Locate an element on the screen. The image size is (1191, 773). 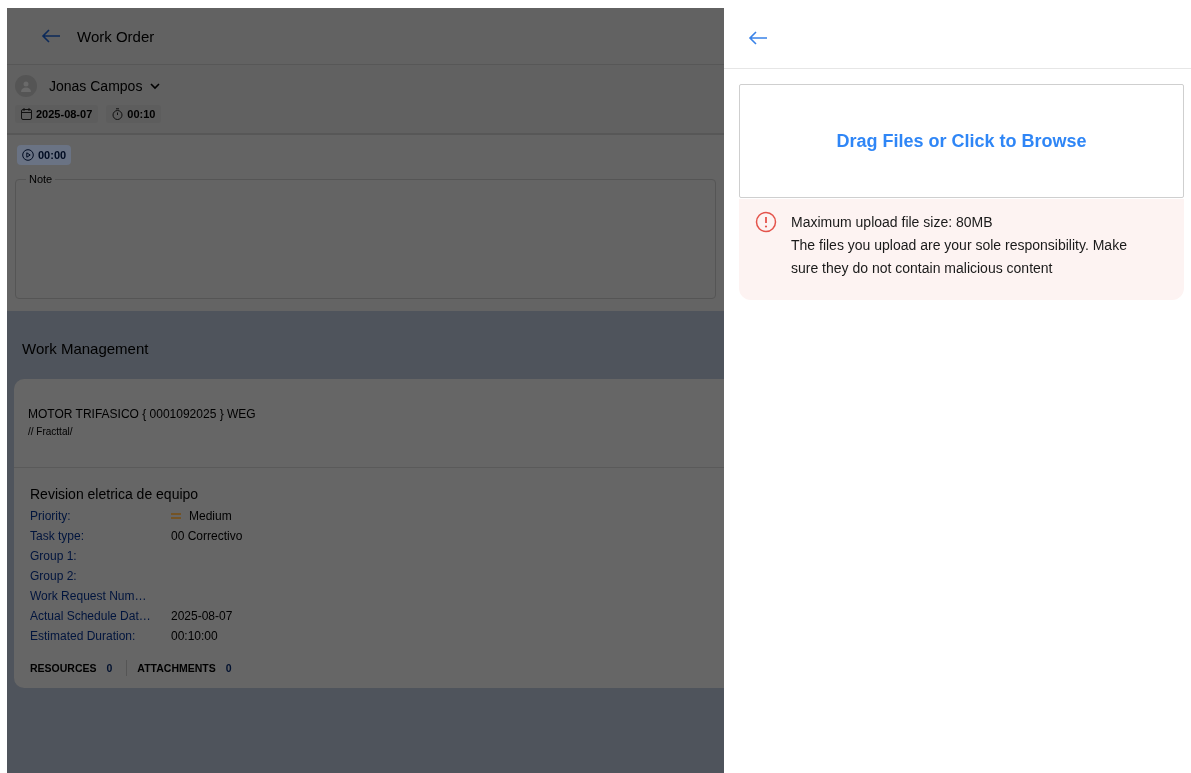
stopwatch-icon is located at coordinates (118, 114).